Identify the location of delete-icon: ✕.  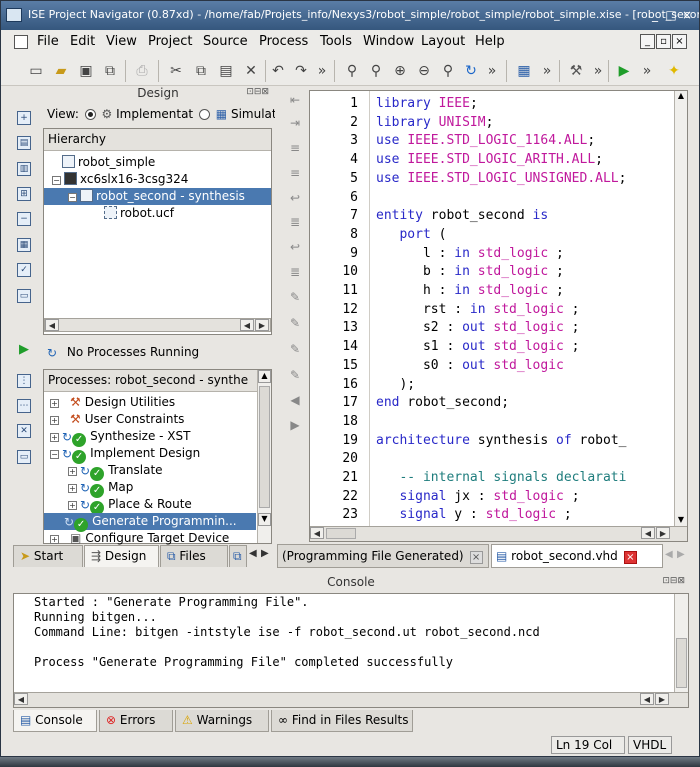
(251, 71).